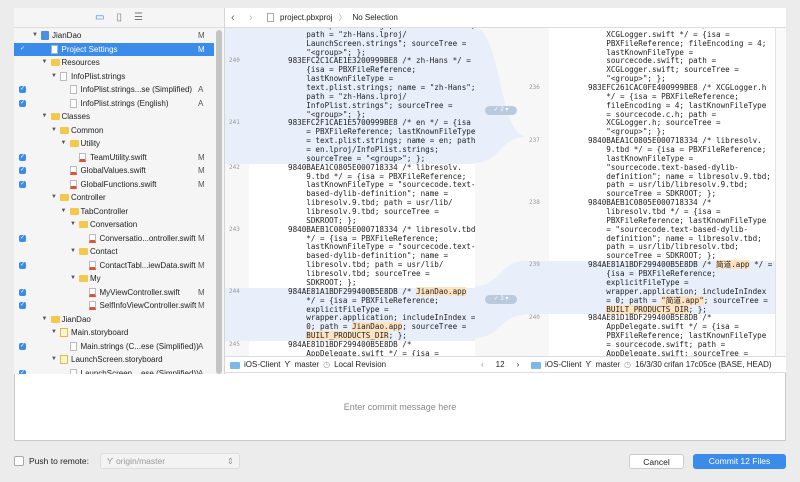 Image resolution: width=800 pixels, height=482 pixels. Describe the element at coordinates (501, 110) in the screenshot. I see `diff-toggle-2: ✓ 2 ▾` at that location.